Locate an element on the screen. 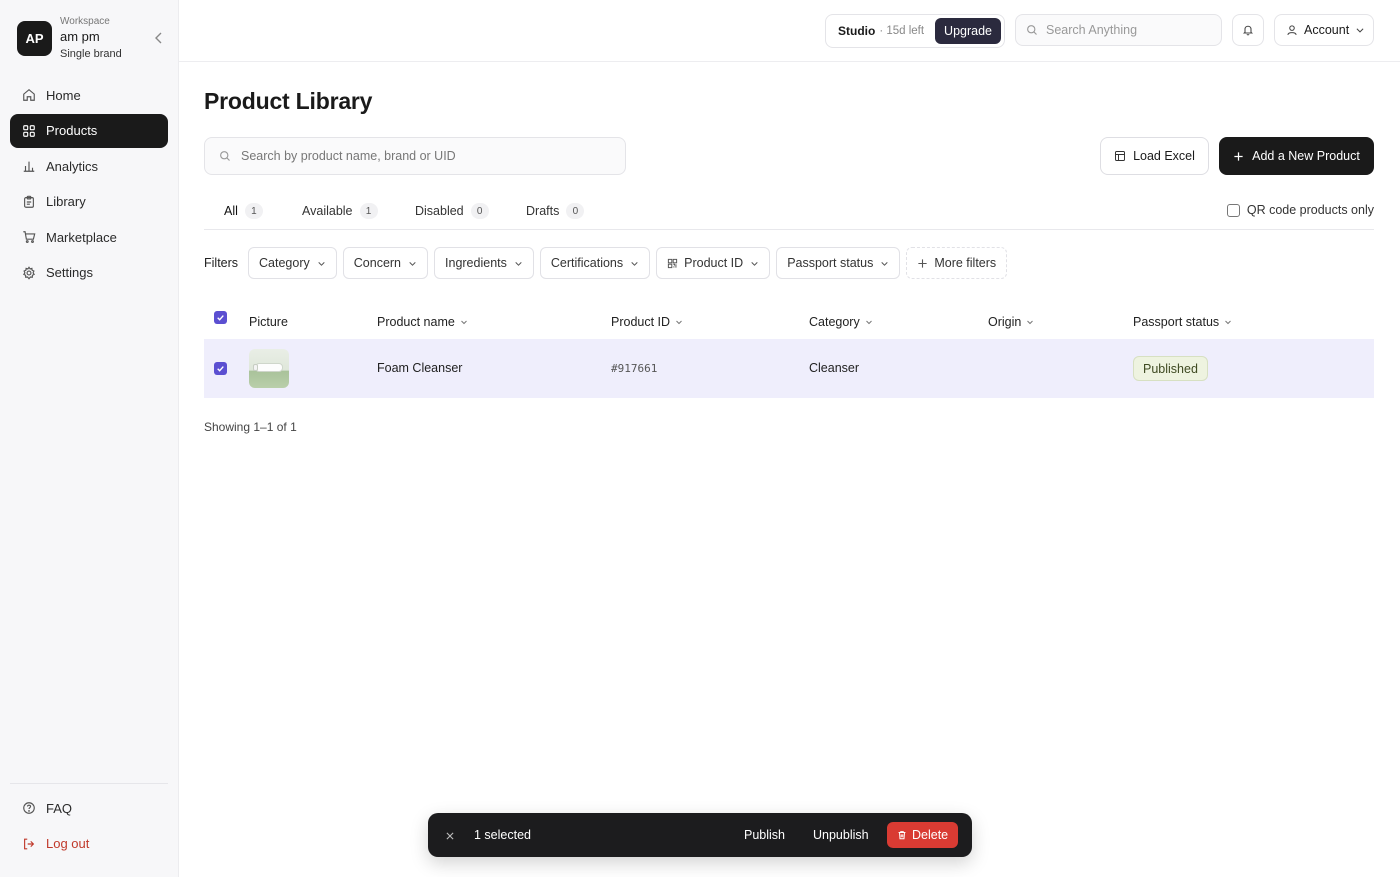 This screenshot has width=1400, height=877. filter-concern: Concern is located at coordinates (385, 263).